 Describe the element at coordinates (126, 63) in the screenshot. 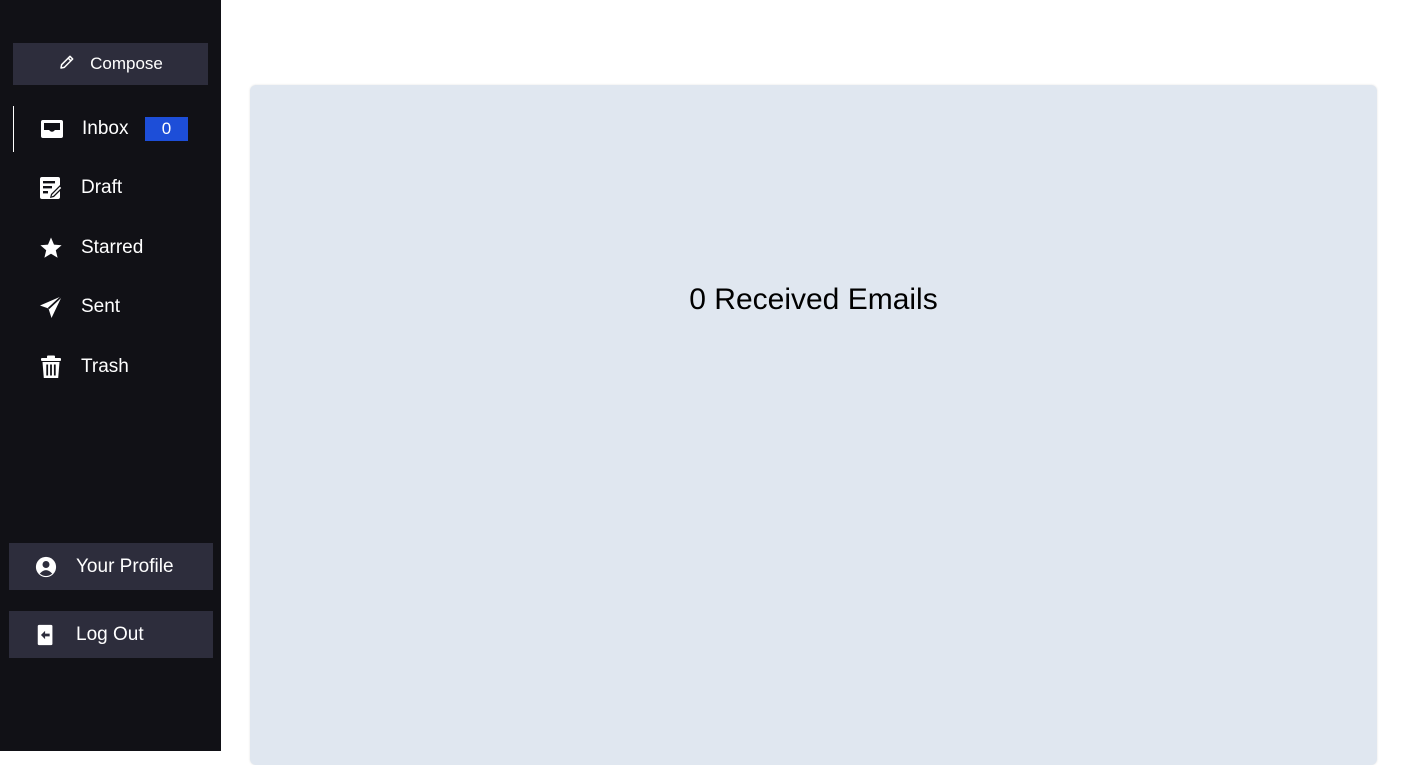

I see `compose-label: Compose` at that location.